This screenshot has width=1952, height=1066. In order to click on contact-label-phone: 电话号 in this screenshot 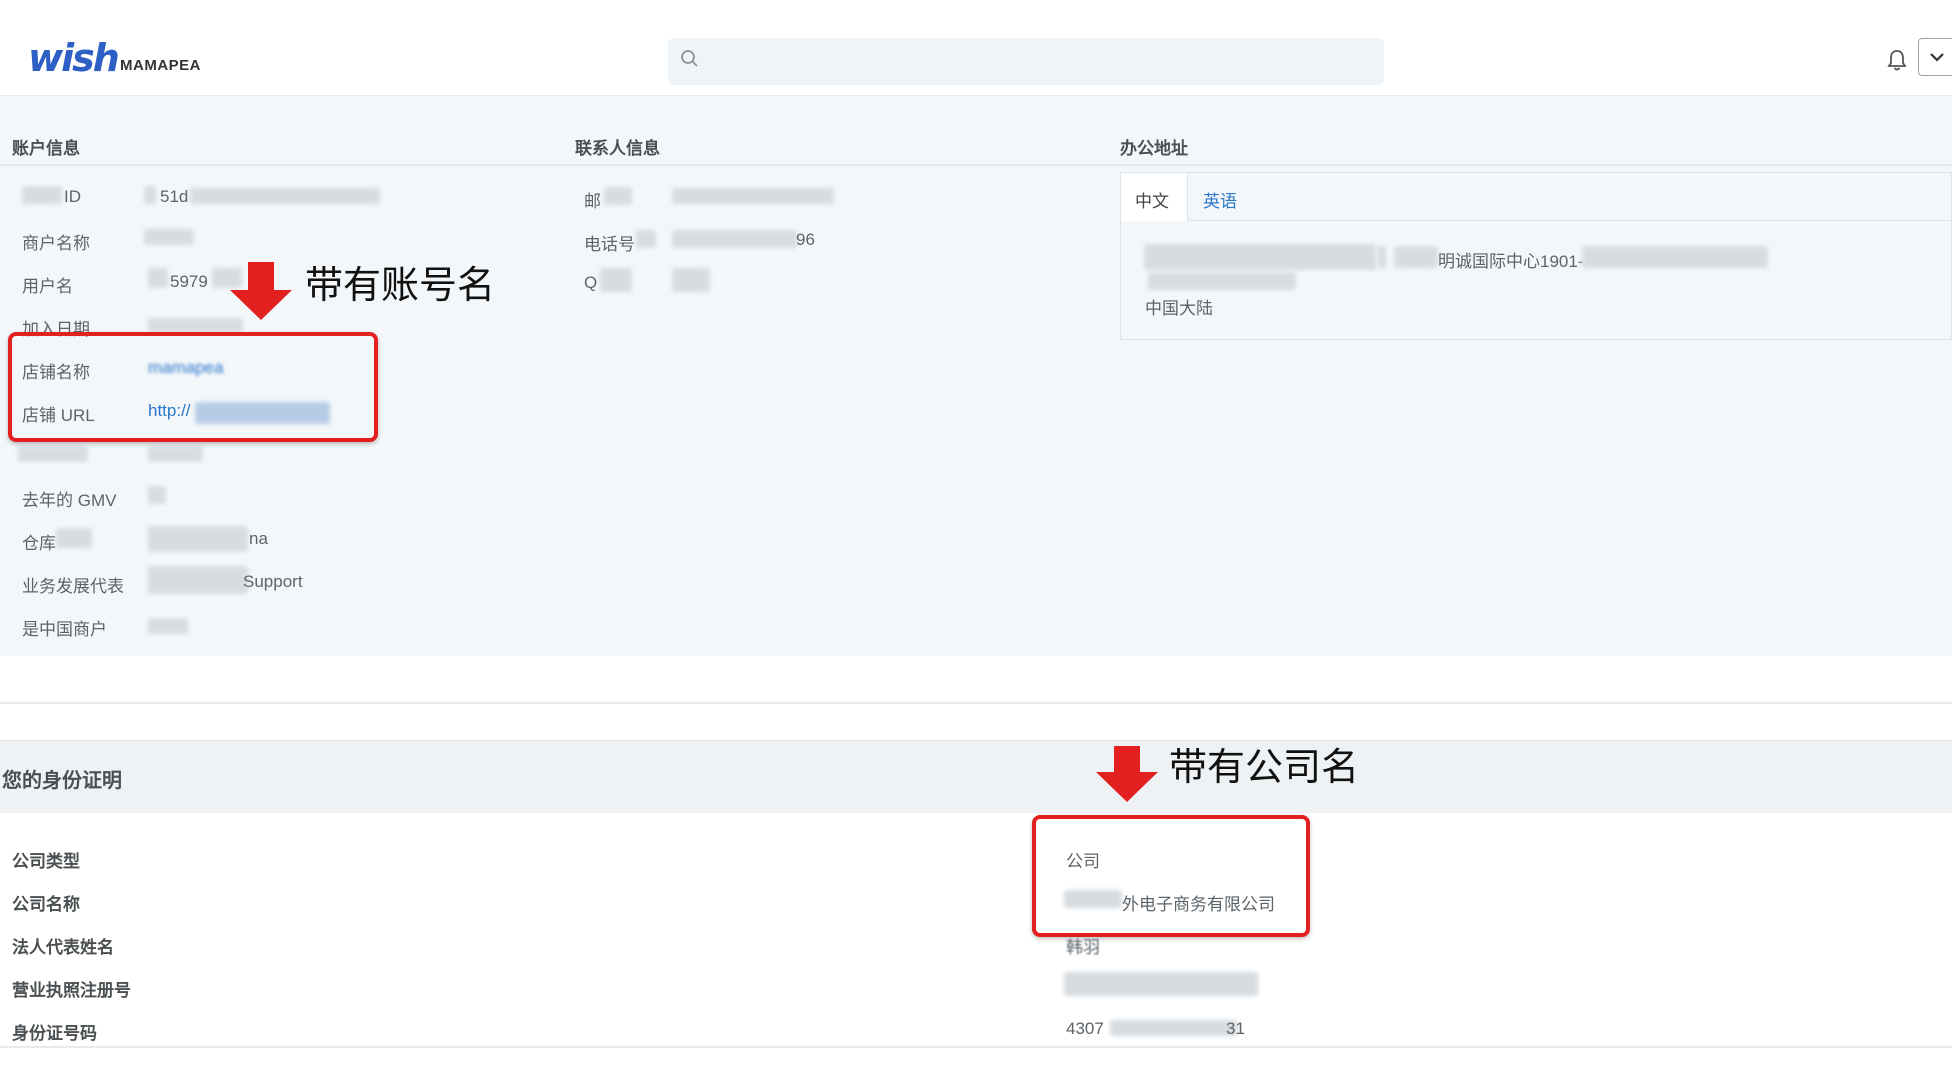, I will do `click(609, 244)`.